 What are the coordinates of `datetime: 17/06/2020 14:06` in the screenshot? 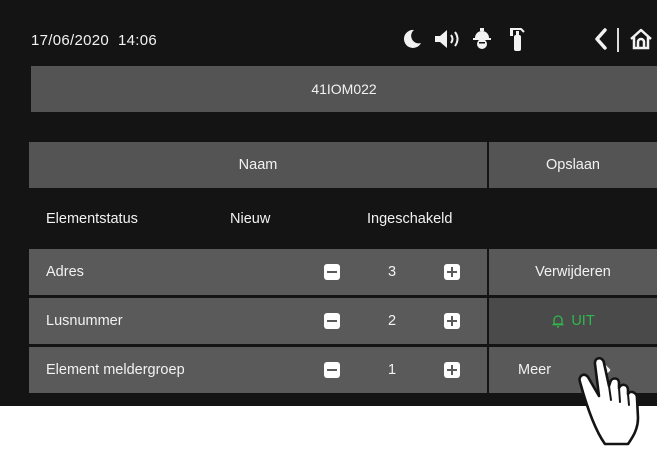 It's located at (94, 40).